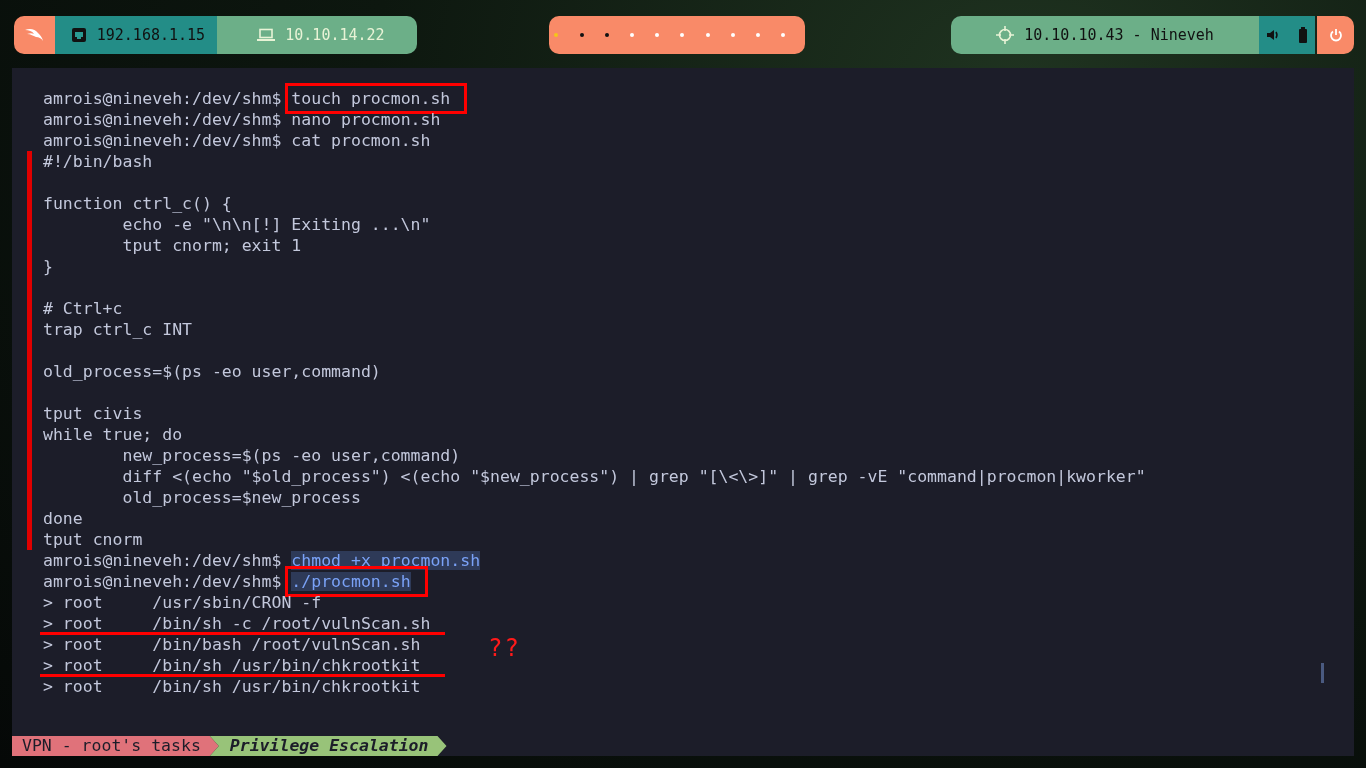 The height and width of the screenshot is (768, 1366). What do you see at coordinates (98, 161) in the screenshot?
I see `code-line: #!/bin/bash` at bounding box center [98, 161].